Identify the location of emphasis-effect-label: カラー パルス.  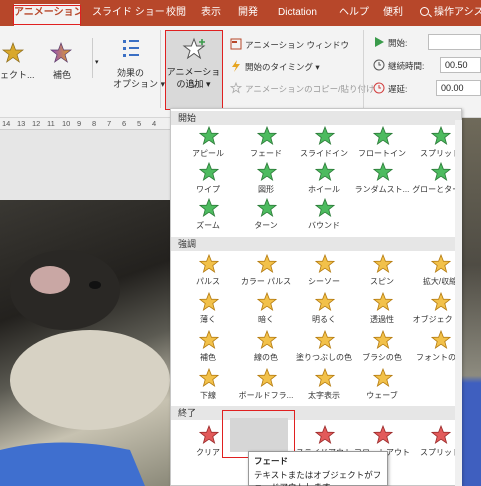
(266, 281).